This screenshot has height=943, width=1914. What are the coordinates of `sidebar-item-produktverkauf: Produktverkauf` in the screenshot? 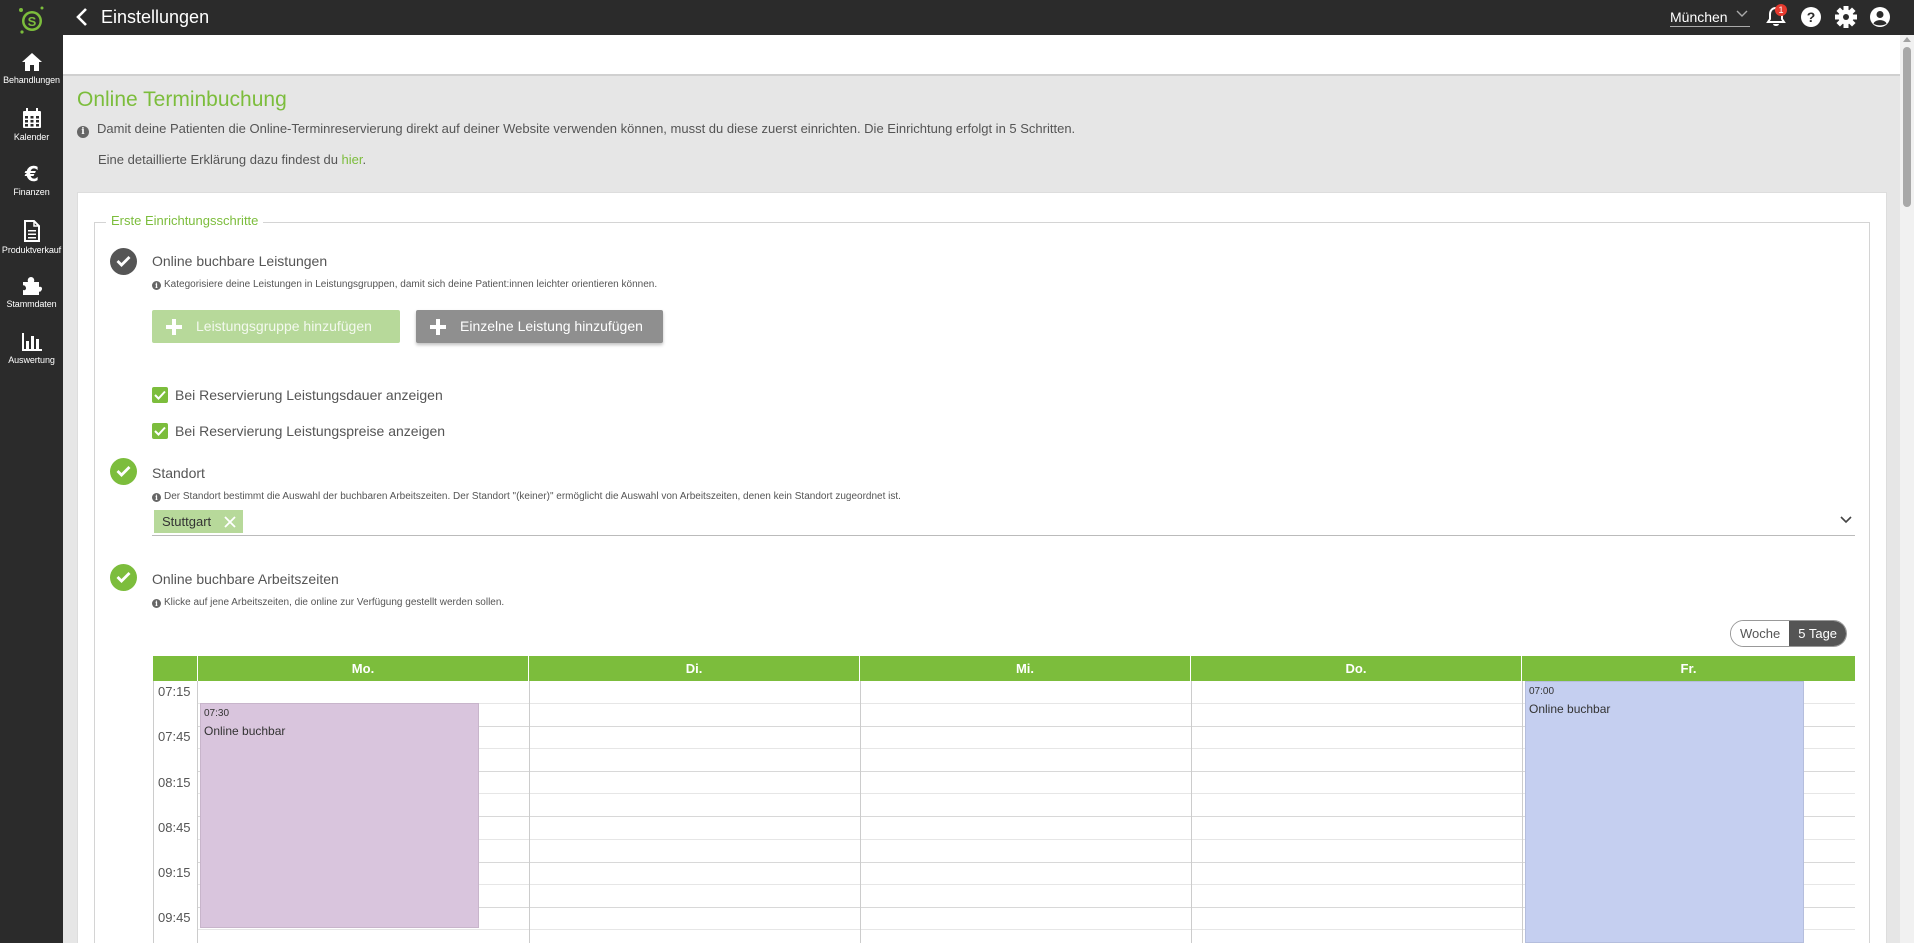 It's located at (31, 248).